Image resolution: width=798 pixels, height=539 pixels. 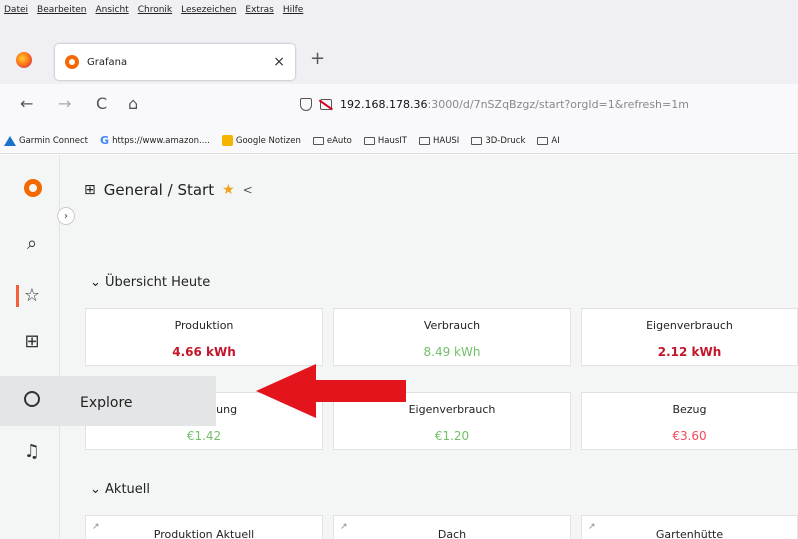 What do you see at coordinates (72, 62) in the screenshot?
I see `grafana-favicon-icon` at bounding box center [72, 62].